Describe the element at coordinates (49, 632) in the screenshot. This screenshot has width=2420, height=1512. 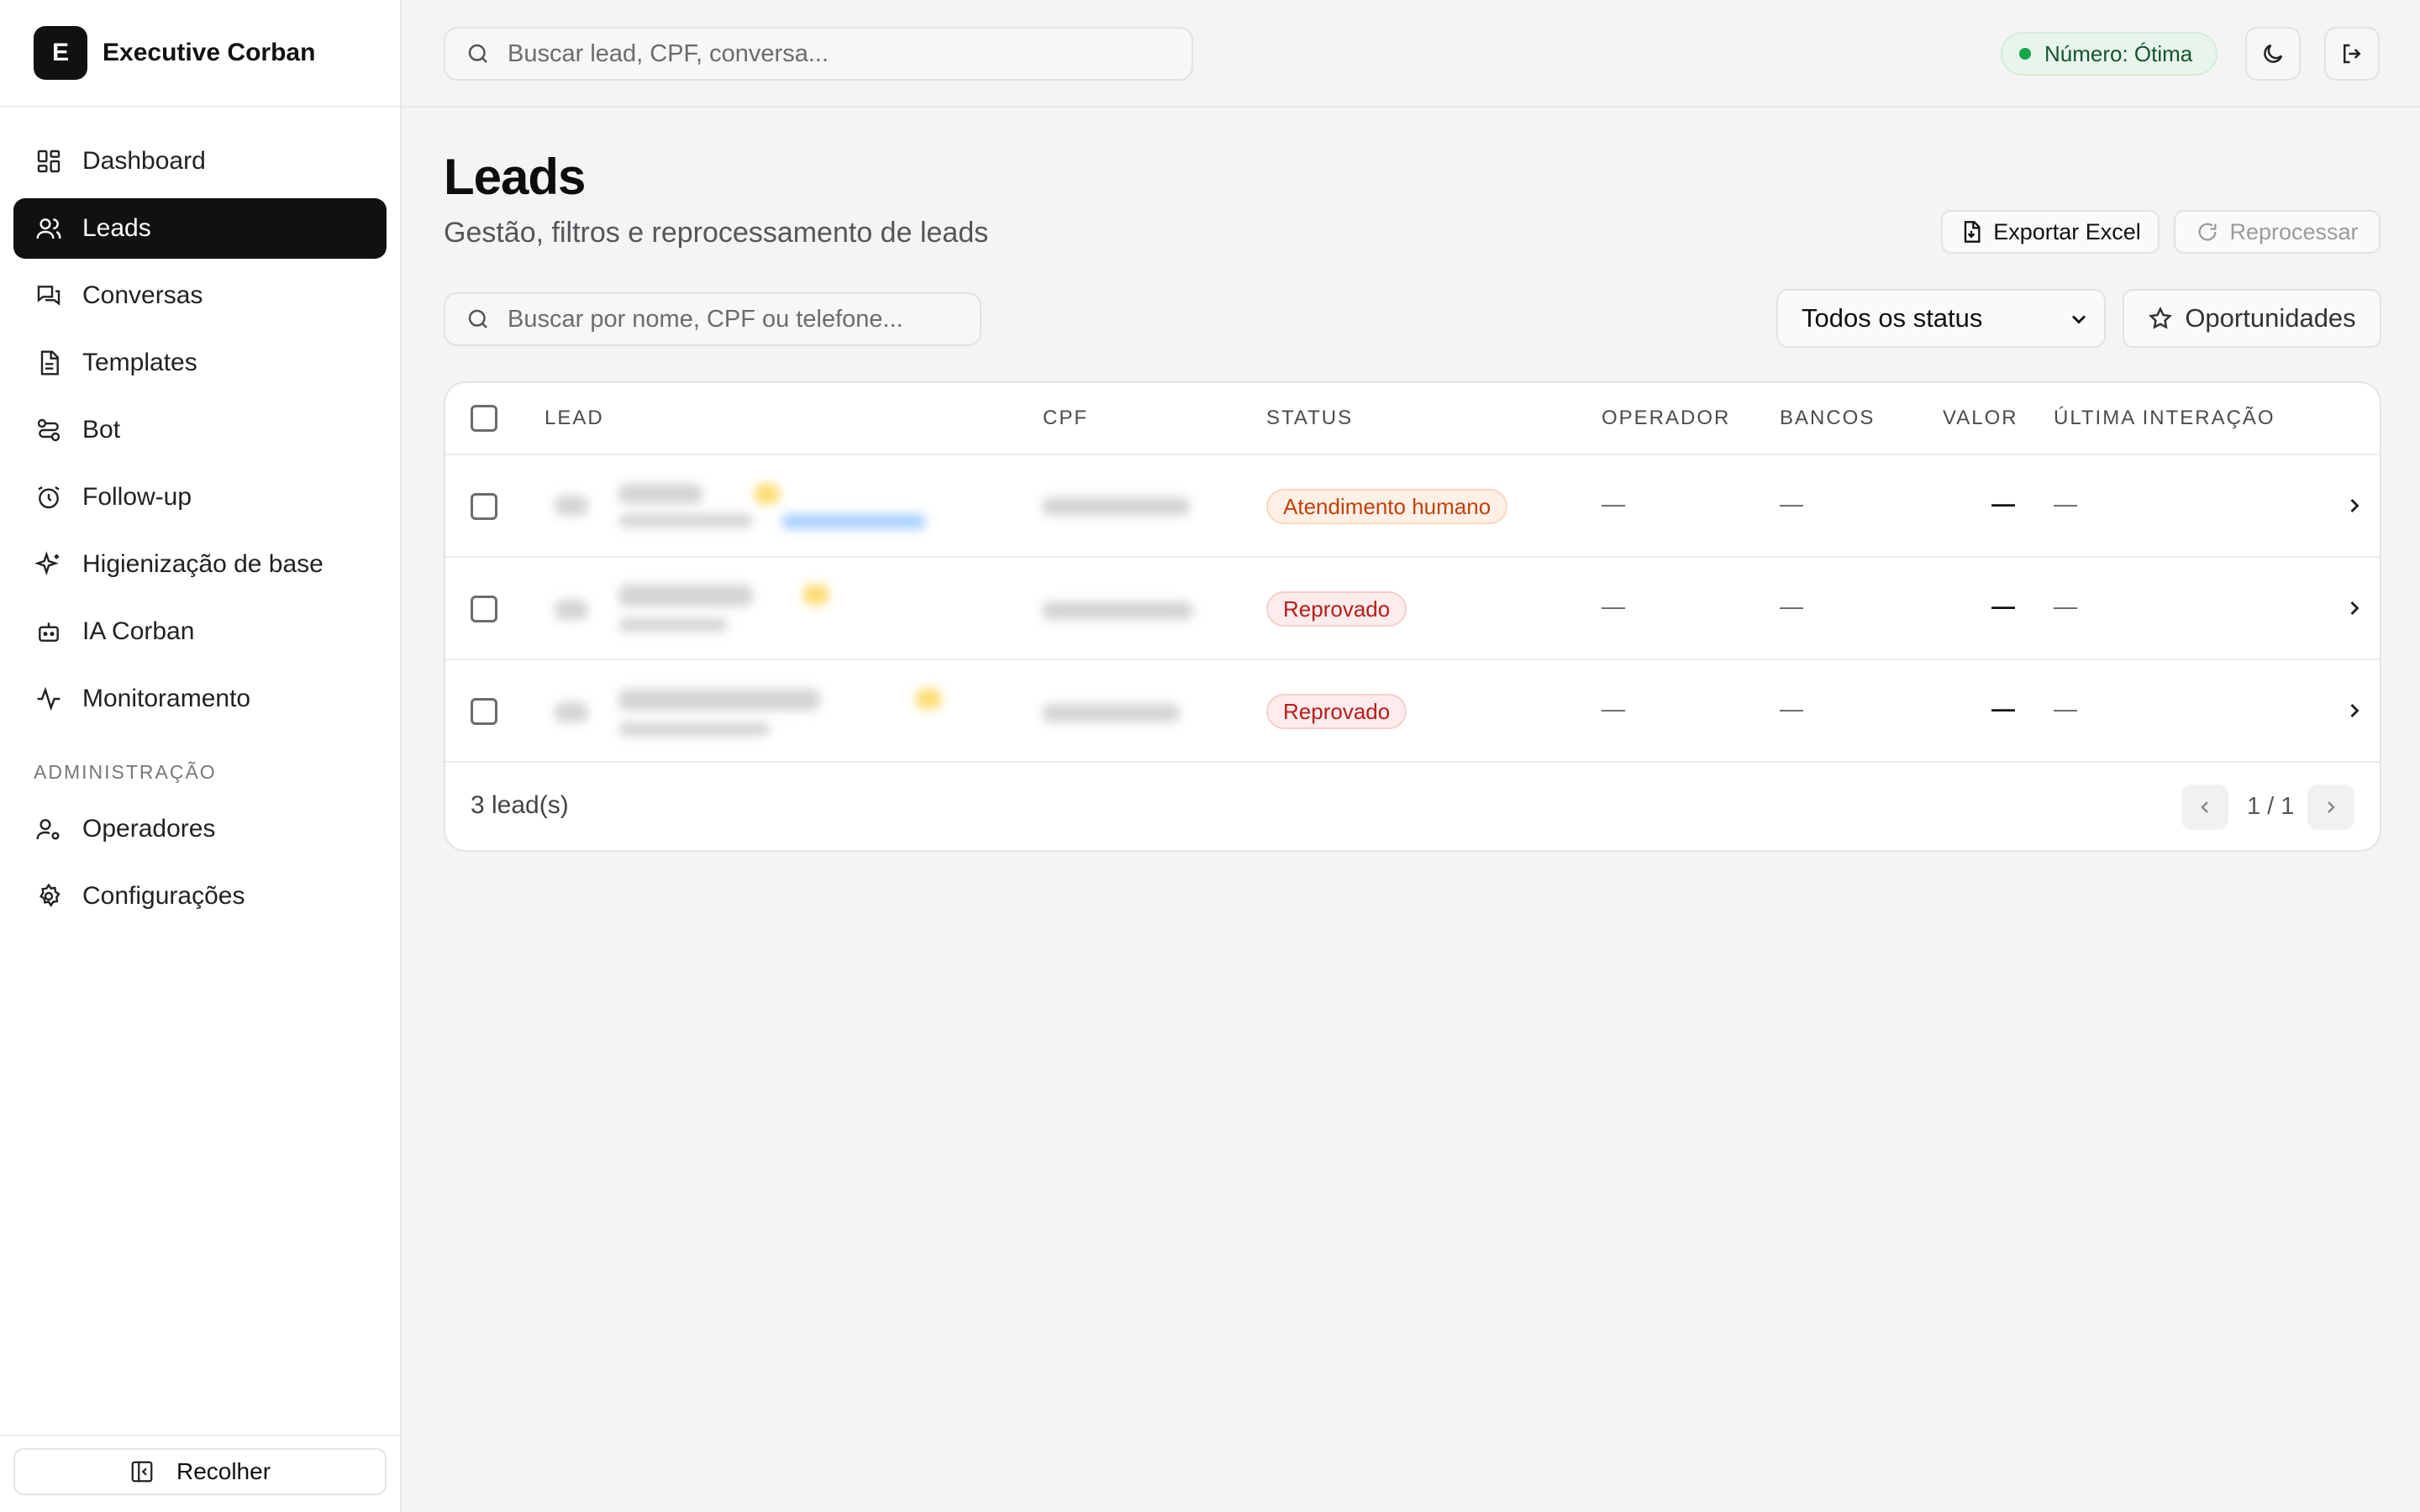
I see `bot-icon` at that location.